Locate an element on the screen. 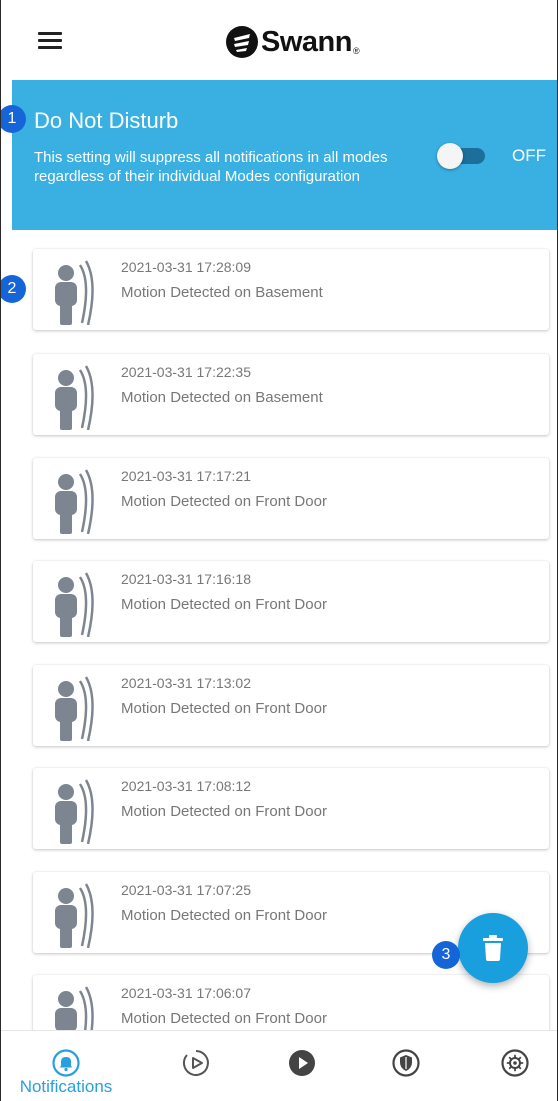 This screenshot has height=1101, width=558. notification-timestamp: 2021-03-31 17:16:18 is located at coordinates (186, 579).